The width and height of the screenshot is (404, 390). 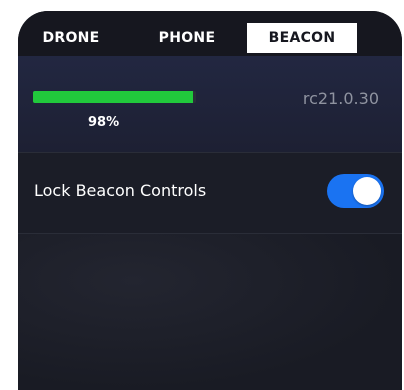 I want to click on firmware-version: rc21.0.30, so click(x=340, y=98).